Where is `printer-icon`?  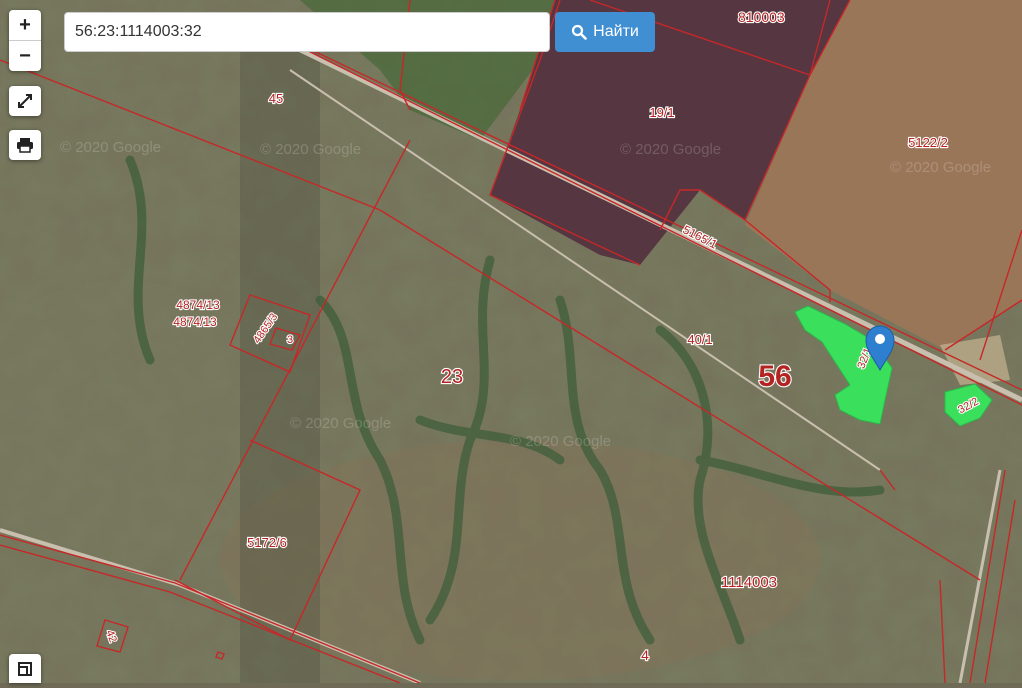
printer-icon is located at coordinates (25, 145).